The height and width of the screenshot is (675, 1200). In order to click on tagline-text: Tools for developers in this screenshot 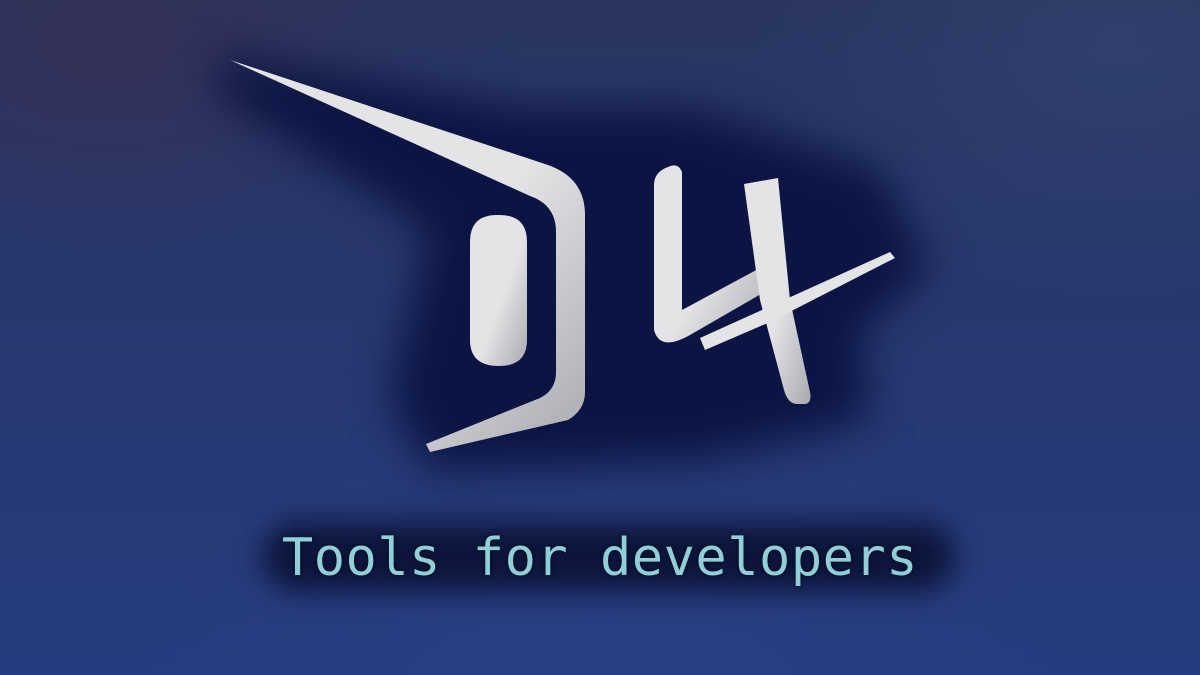, I will do `click(600, 558)`.